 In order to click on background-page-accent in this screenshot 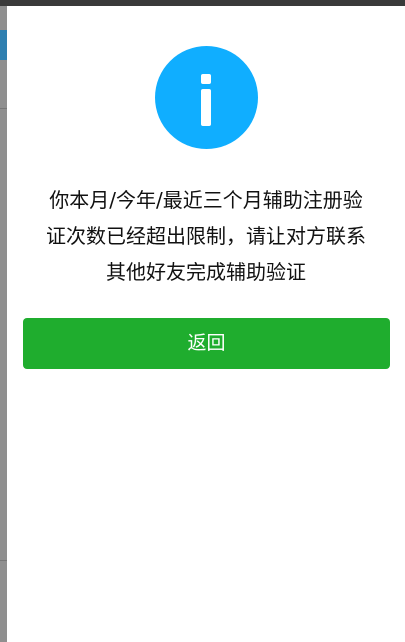, I will do `click(3, 45)`.